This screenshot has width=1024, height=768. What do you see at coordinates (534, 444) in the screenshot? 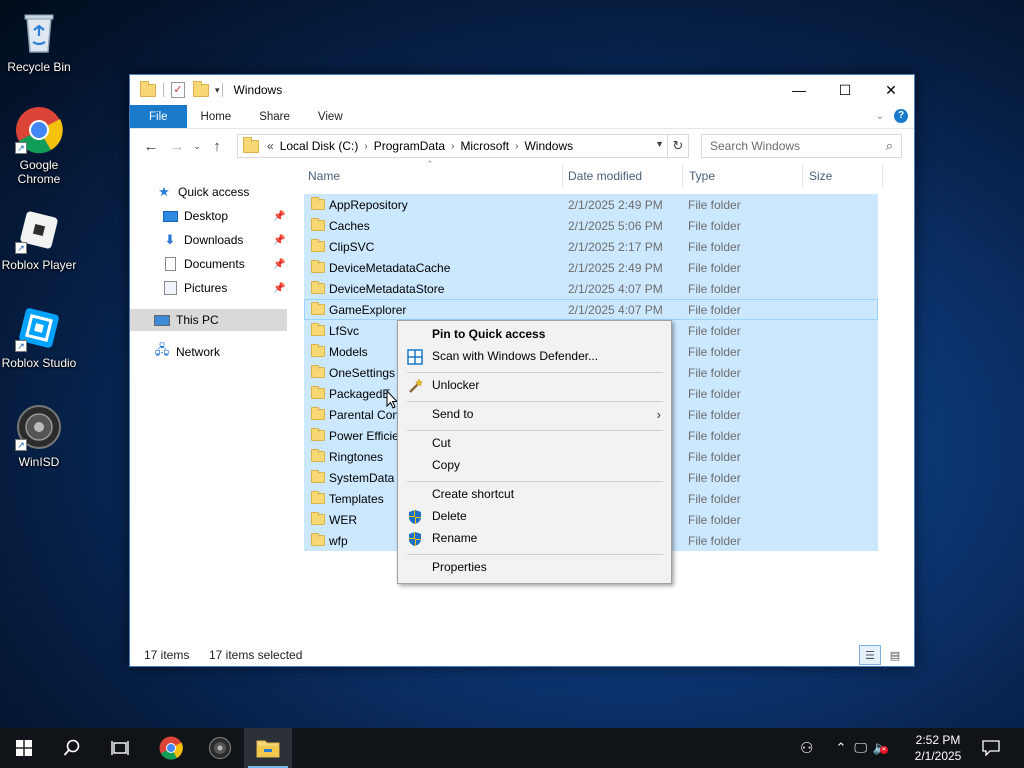
I see `menu-item-cut: Cut` at bounding box center [534, 444].